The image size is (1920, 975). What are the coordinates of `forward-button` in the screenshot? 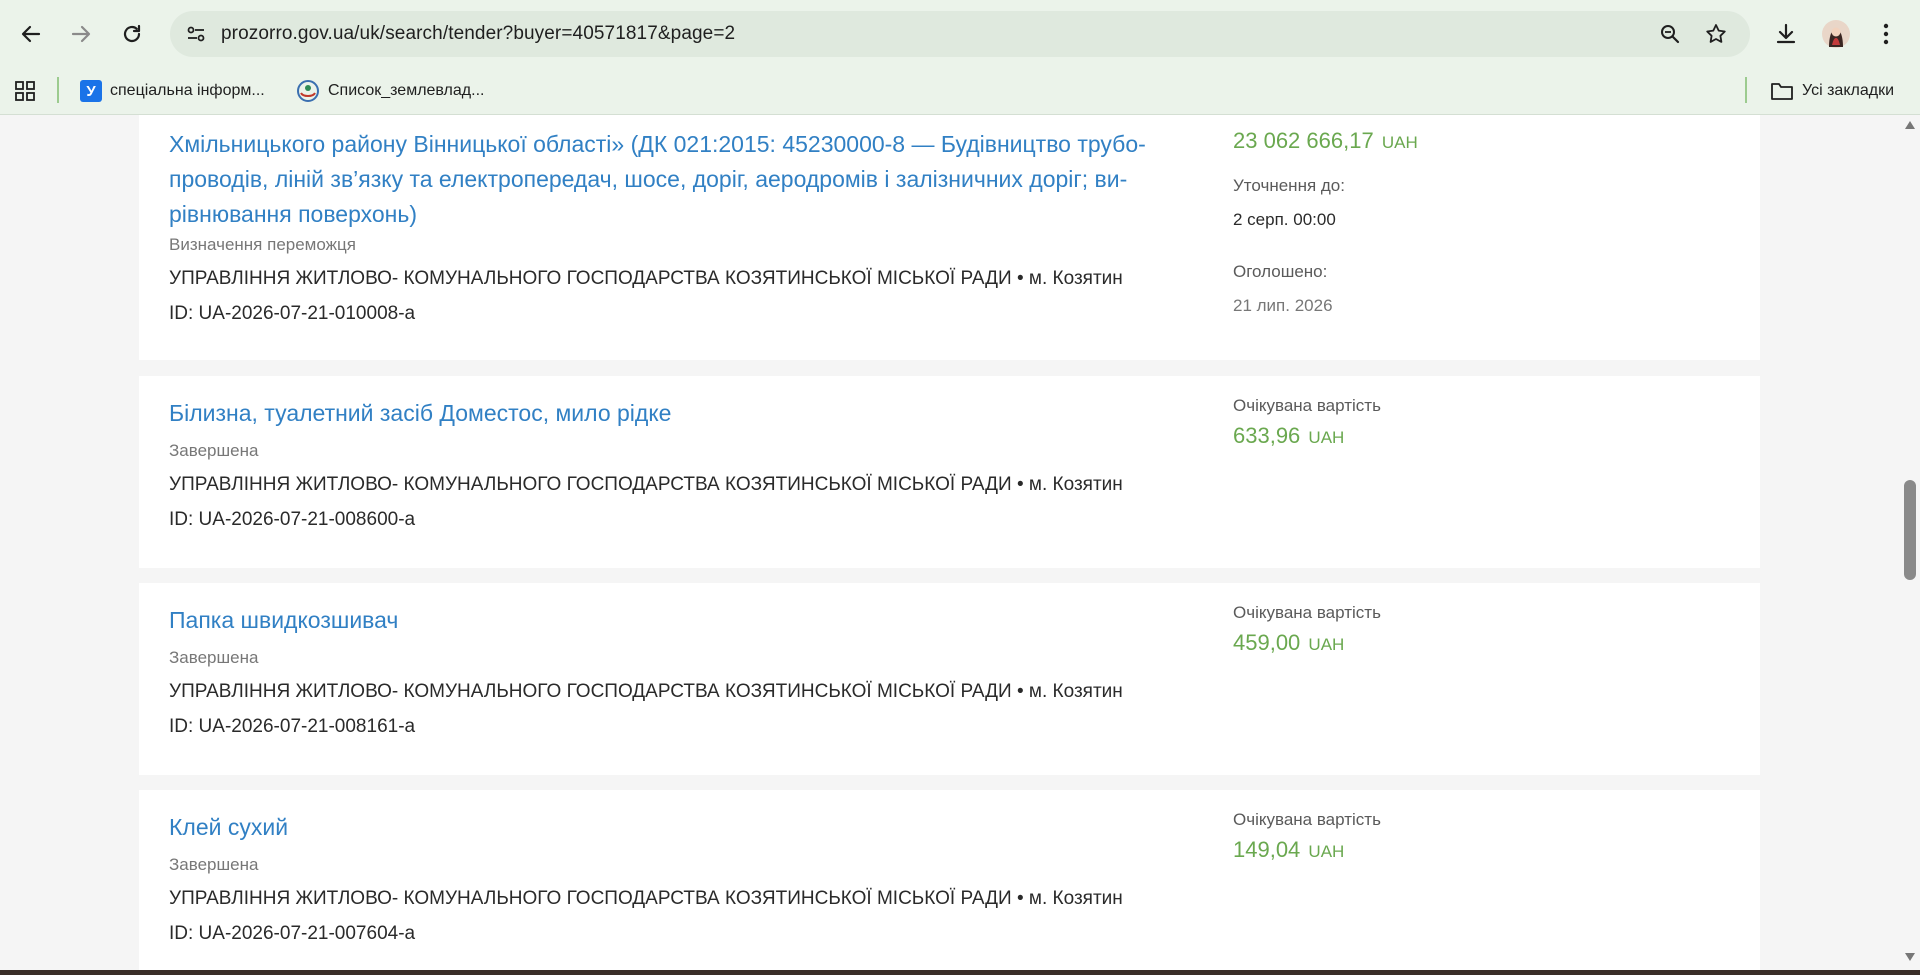 It's located at (81, 34).